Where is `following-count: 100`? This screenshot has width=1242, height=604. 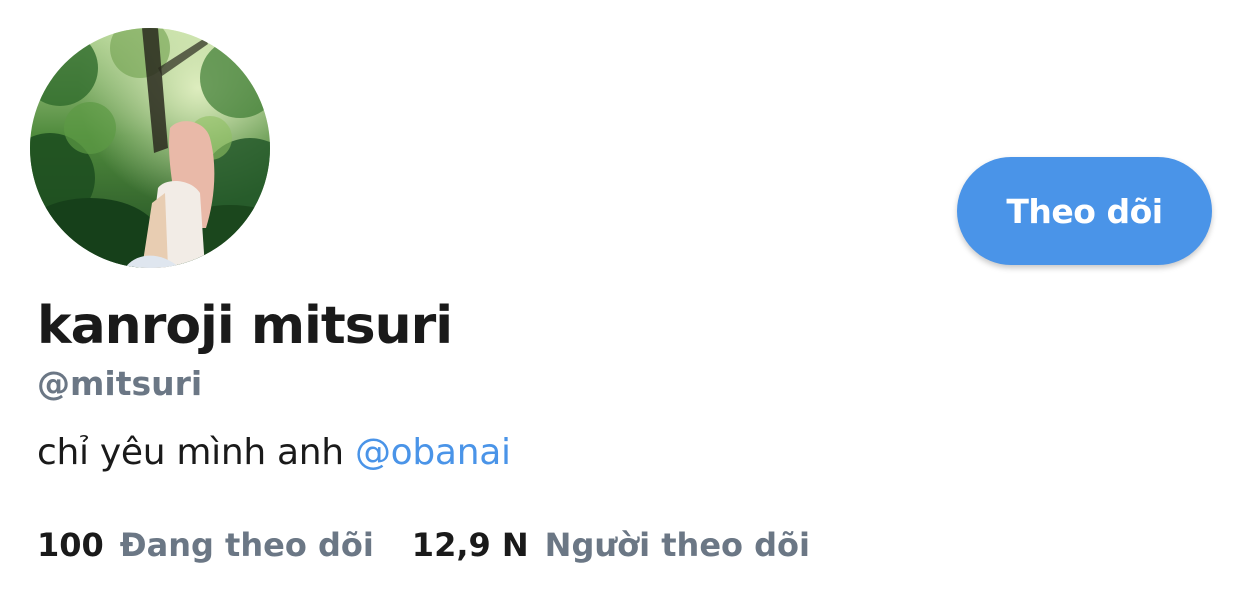
following-count: 100 is located at coordinates (70, 545).